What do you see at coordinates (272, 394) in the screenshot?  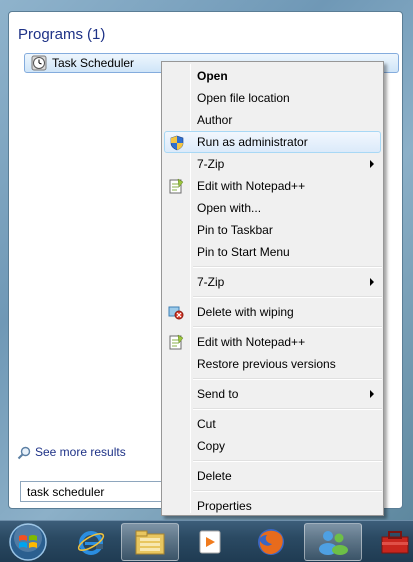 I see `menu-item-send-to: Send to` at bounding box center [272, 394].